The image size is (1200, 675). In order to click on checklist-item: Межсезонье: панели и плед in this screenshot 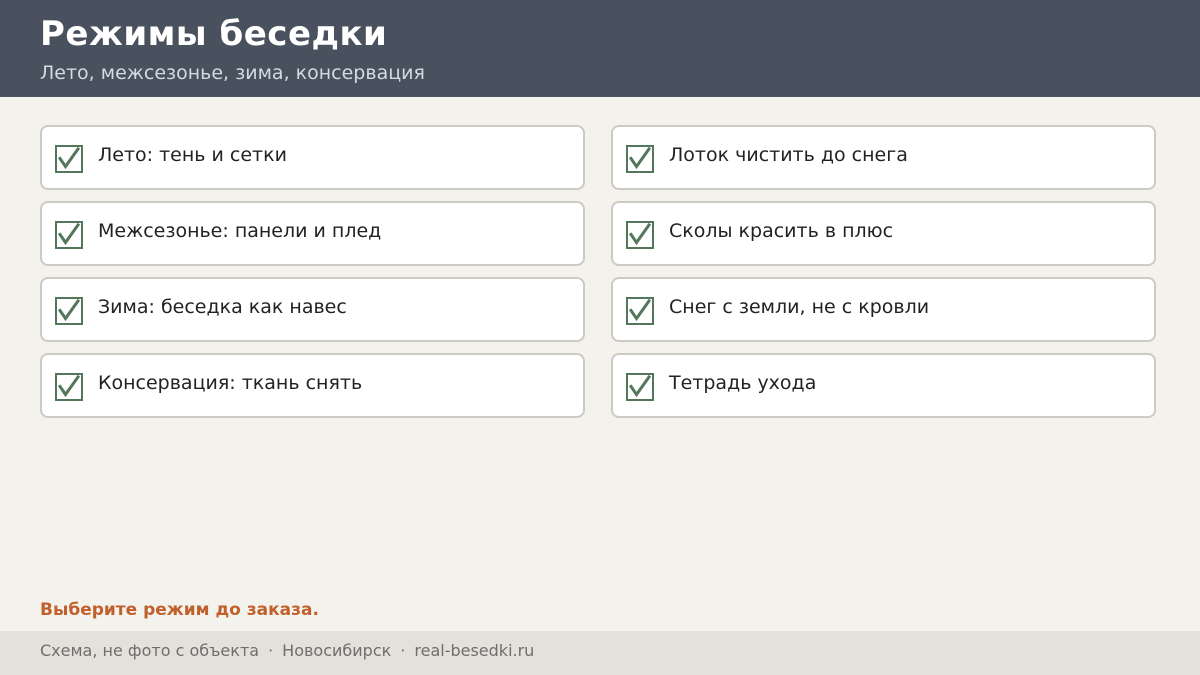, I will do `click(312, 233)`.